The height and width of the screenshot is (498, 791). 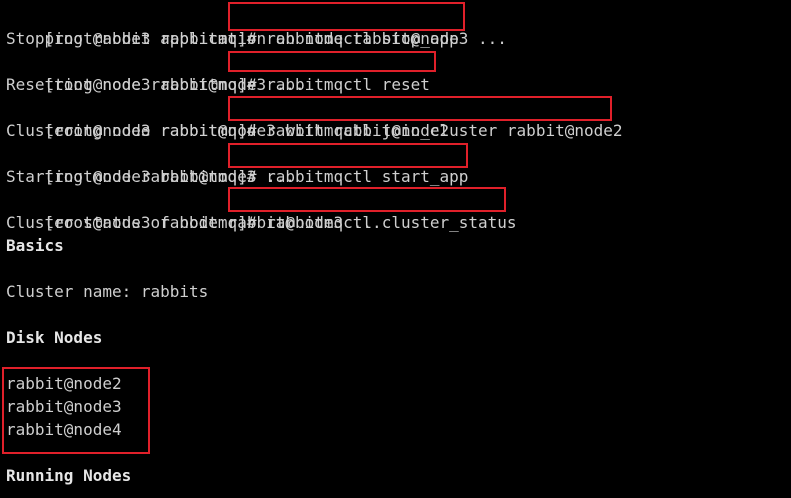 I want to click on running-nodes-heading: Running Nodes, so click(x=69, y=475).